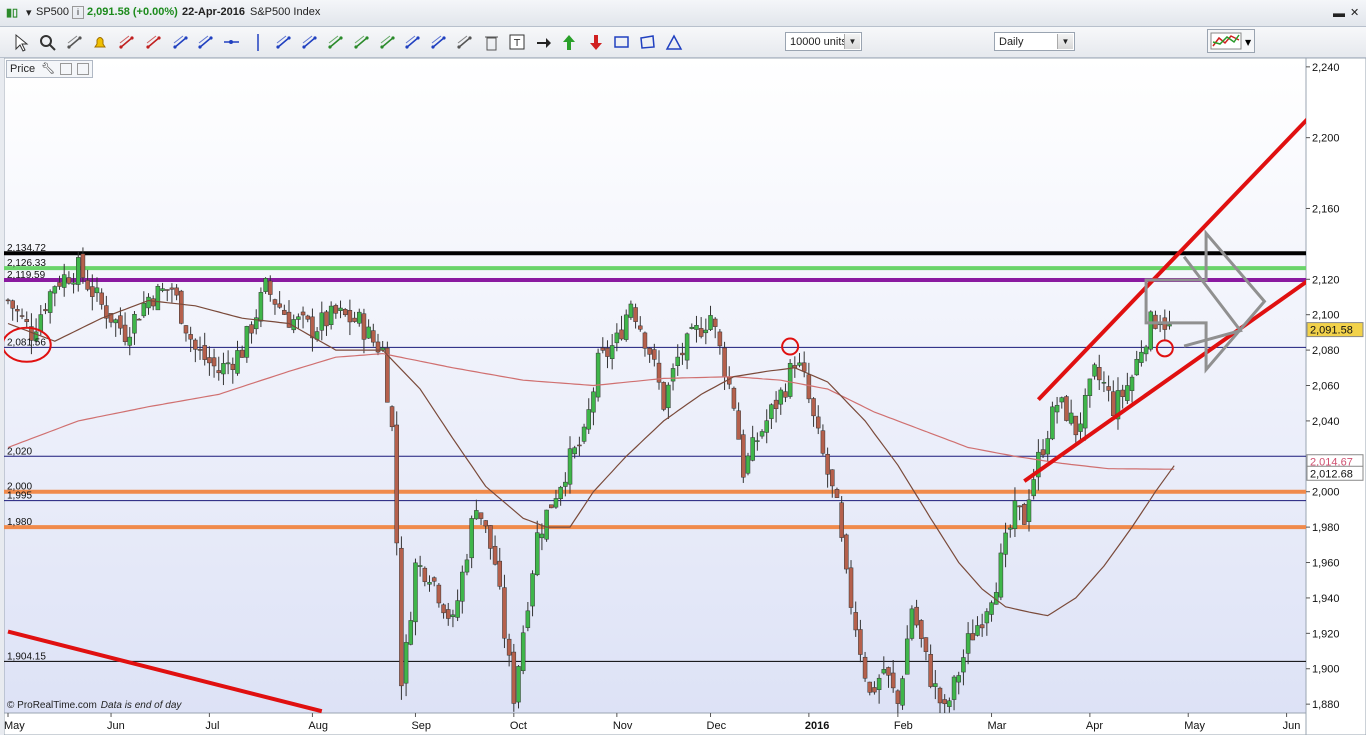 Image resolution: width=1366 pixels, height=735 pixels. What do you see at coordinates (1034, 41) in the screenshot?
I see `timeframe-select: Daily ▼` at bounding box center [1034, 41].